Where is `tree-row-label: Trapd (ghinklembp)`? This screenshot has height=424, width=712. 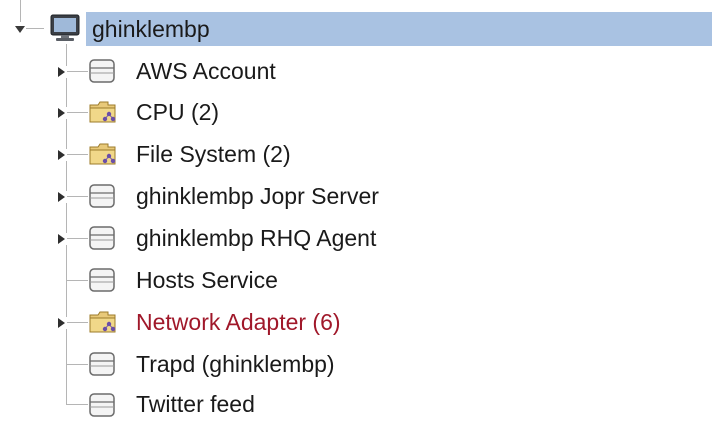
tree-row-label: Trapd (ghinklembp) is located at coordinates (235, 364).